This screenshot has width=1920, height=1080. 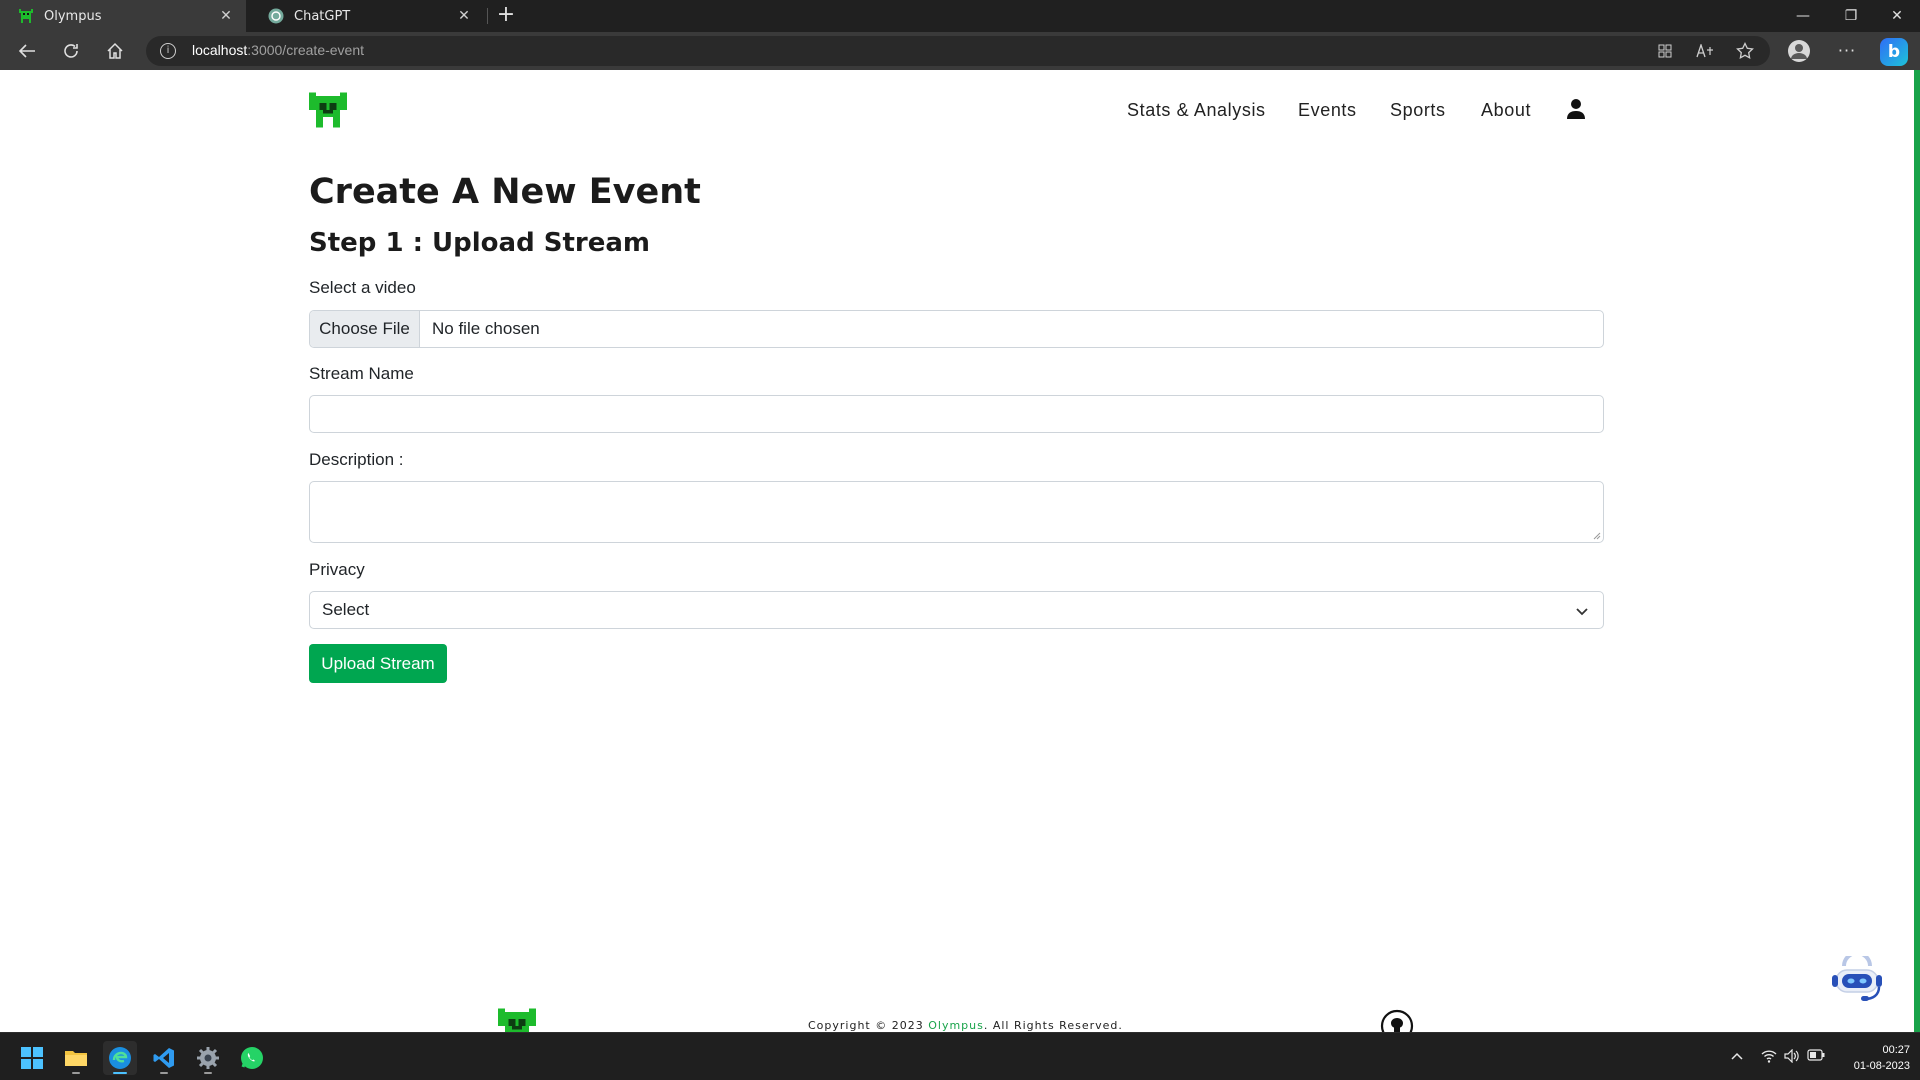 I want to click on nav-about: About, so click(x=1506, y=112).